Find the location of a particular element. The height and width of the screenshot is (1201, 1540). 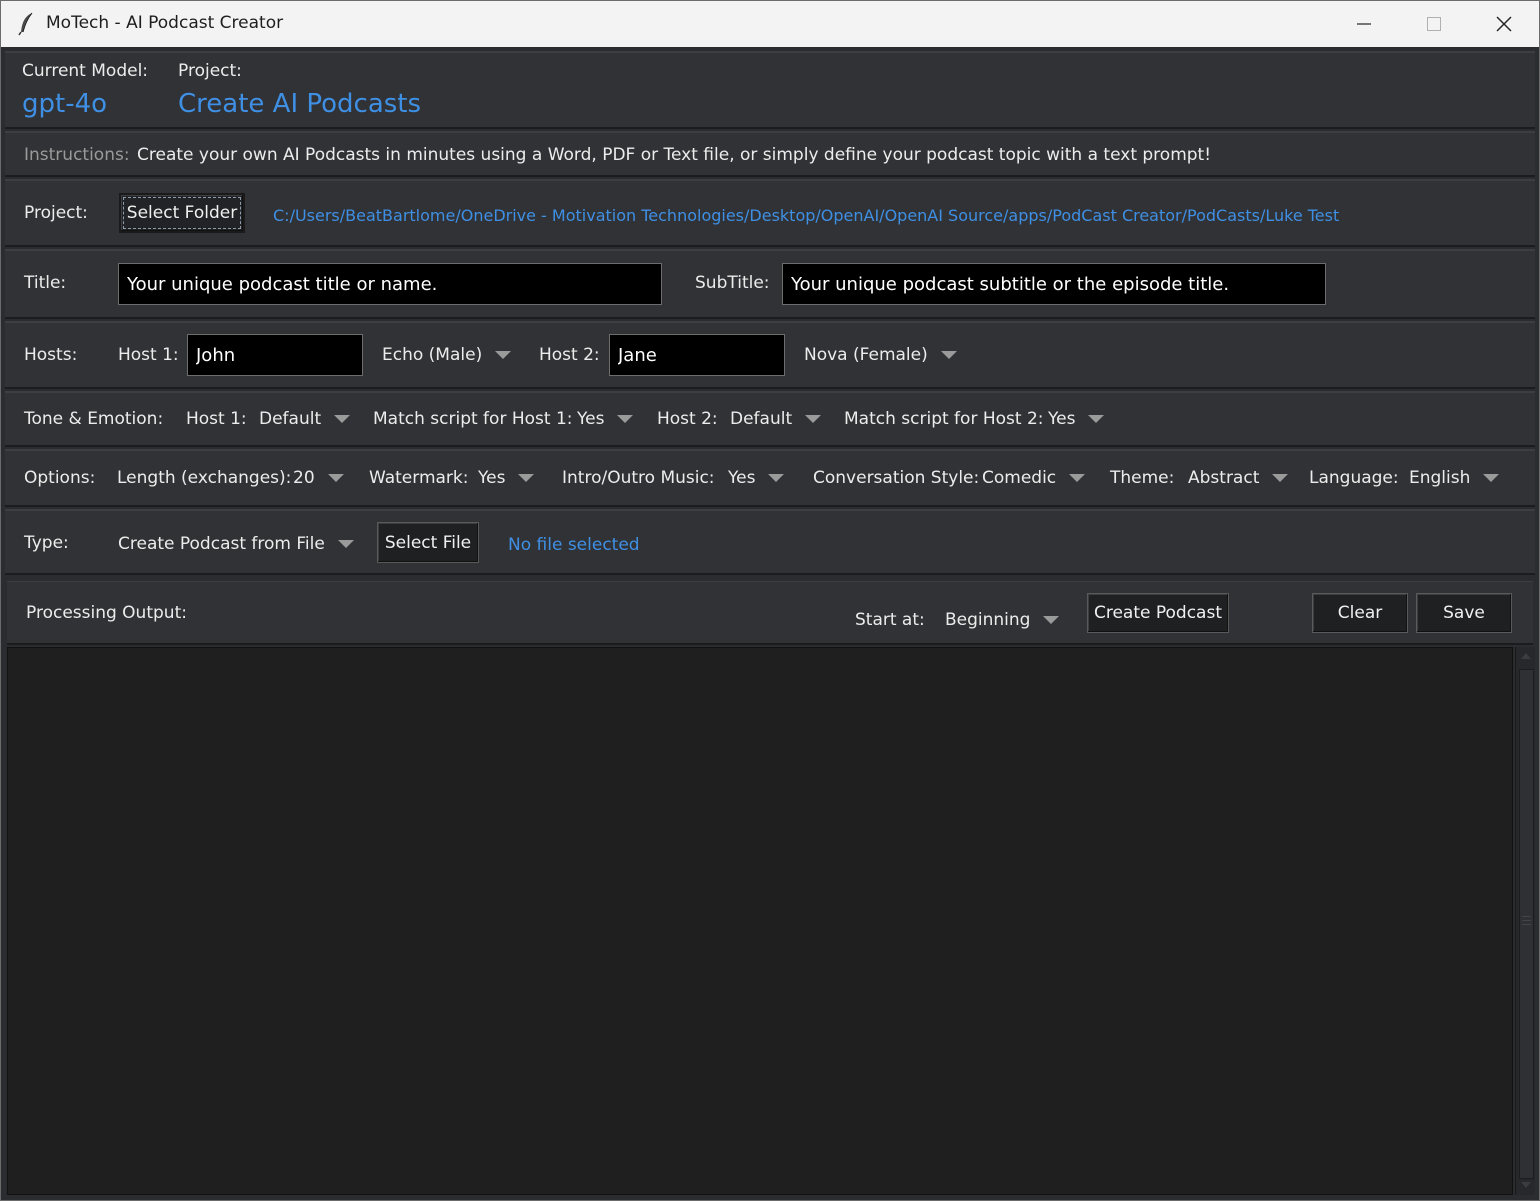

match2-label: Match script for Host 2: is located at coordinates (944, 419).